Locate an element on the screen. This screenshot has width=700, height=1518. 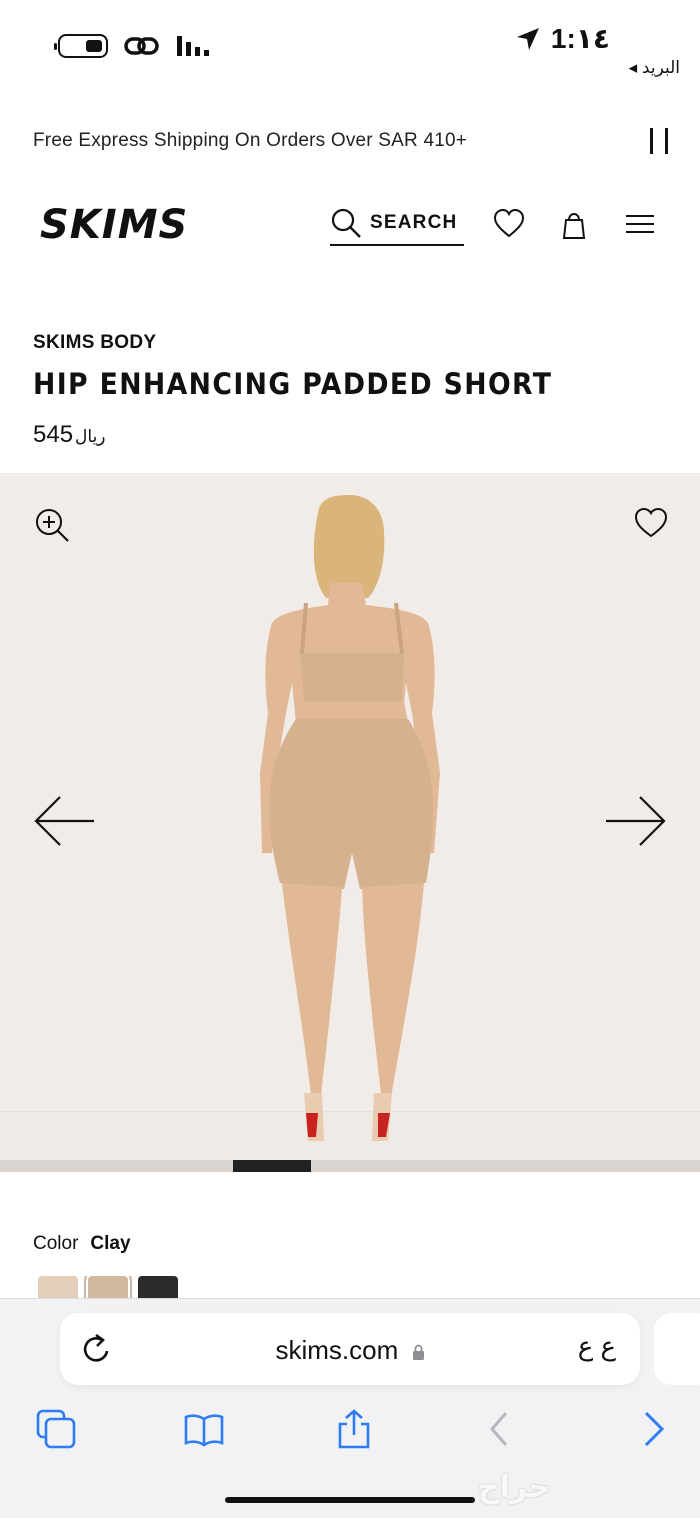
watermark-logo: حراج is located at coordinates (514, 1487).